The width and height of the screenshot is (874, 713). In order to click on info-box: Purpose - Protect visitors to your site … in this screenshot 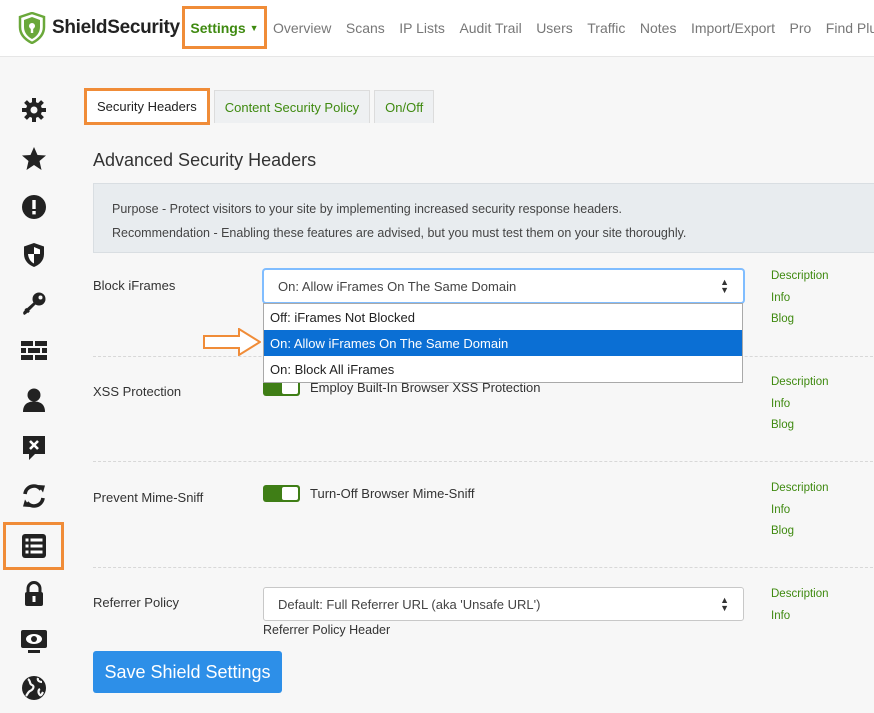, I will do `click(483, 218)`.